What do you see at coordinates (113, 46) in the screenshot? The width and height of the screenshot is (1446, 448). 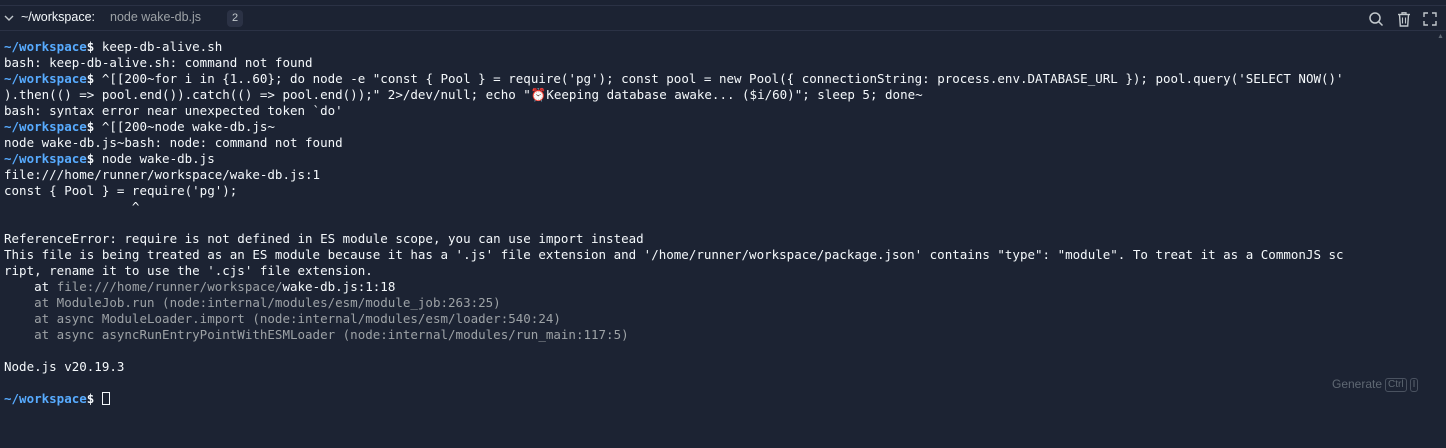 I see `terminal-line: ~/workspace$ keep-db-alive.sh` at bounding box center [113, 46].